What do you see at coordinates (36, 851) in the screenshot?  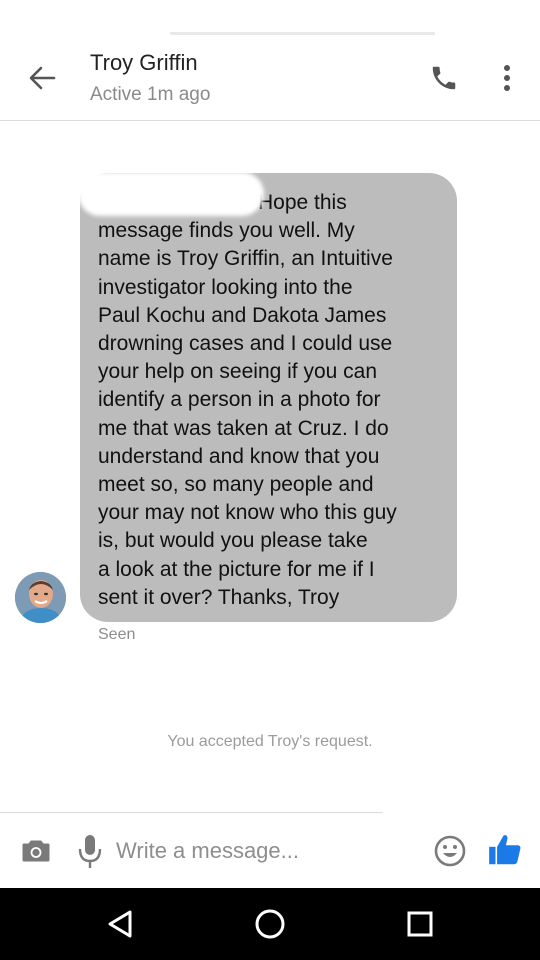 I see `camera-icon` at bounding box center [36, 851].